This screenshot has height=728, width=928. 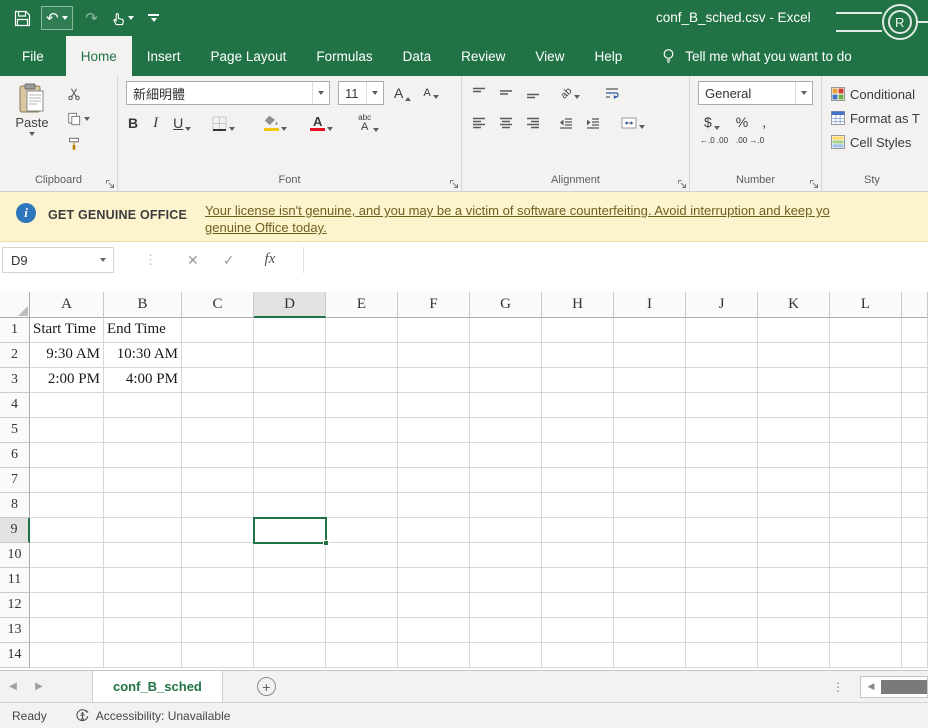 I want to click on cell-E14, so click(x=362, y=655).